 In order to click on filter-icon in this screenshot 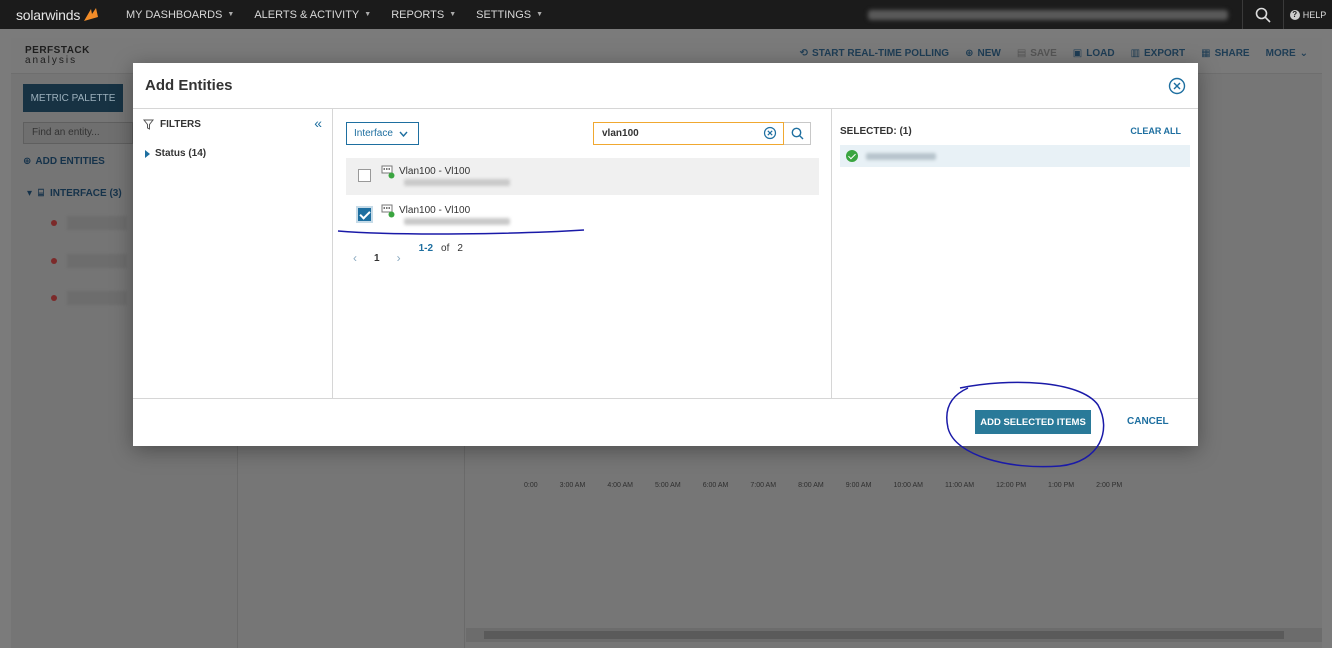, I will do `click(148, 124)`.